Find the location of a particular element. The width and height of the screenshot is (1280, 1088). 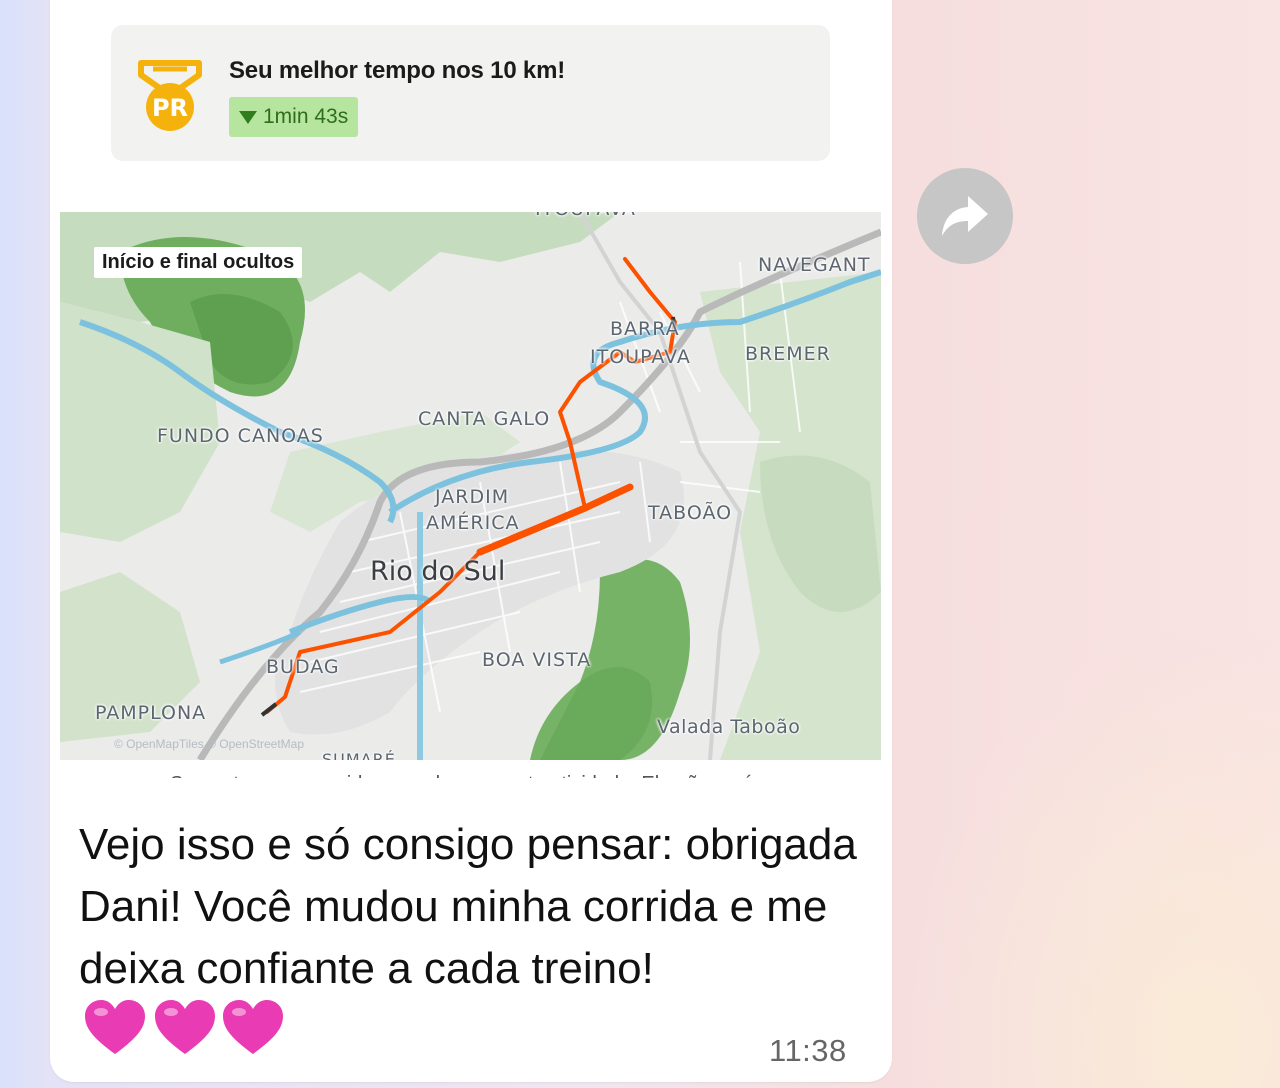

map-label-sumare: SUMARÉ is located at coordinates (359, 755).